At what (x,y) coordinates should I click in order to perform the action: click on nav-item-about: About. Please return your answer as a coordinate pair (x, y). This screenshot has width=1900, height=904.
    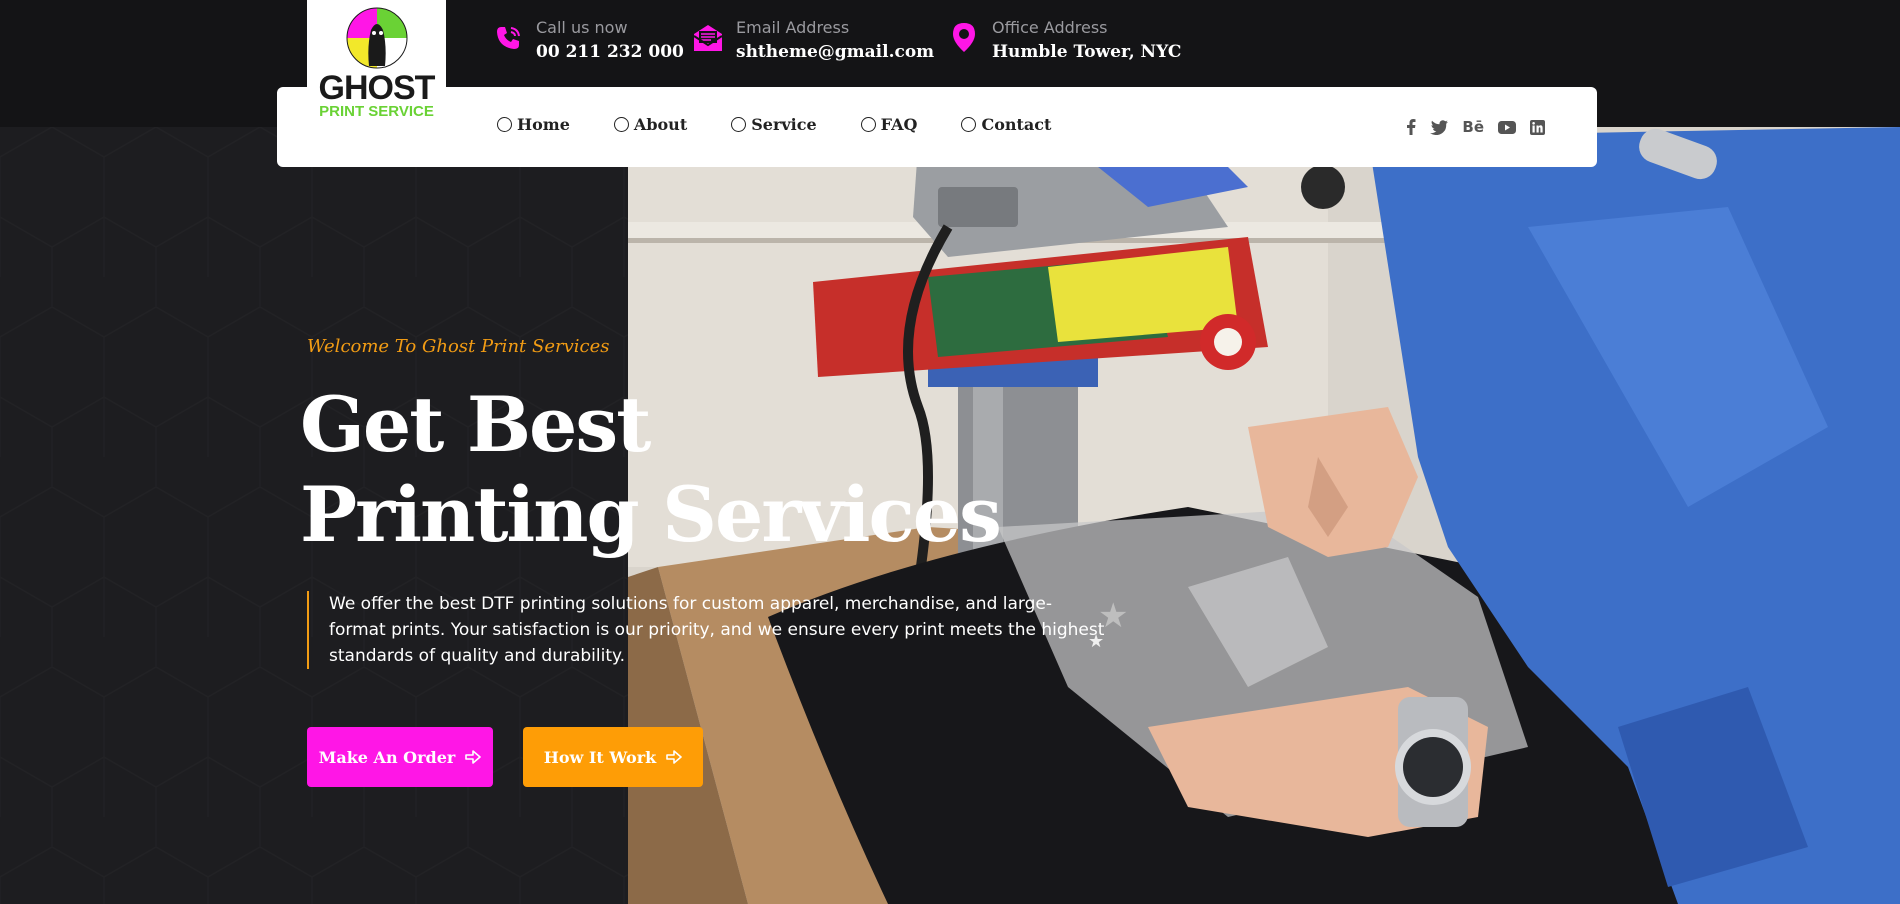
    Looking at the image, I should click on (650, 124).